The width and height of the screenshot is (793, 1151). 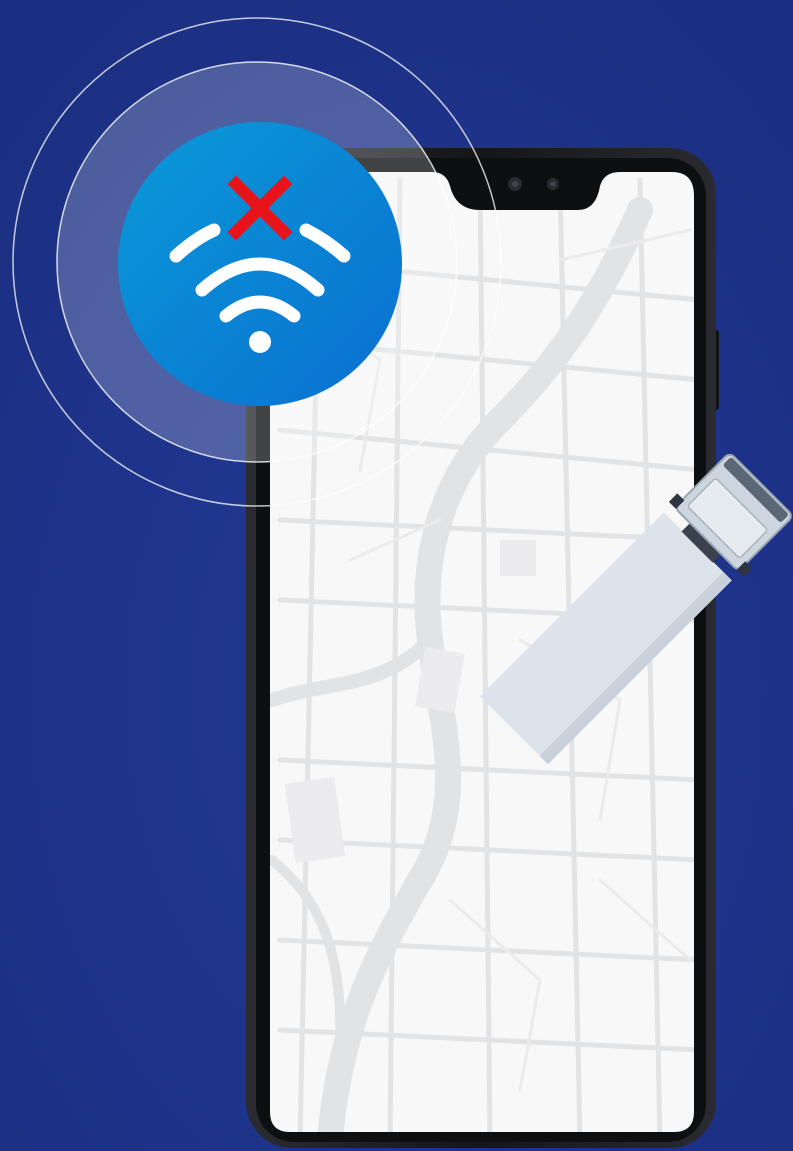 I want to click on wifi-dot, so click(x=260, y=342).